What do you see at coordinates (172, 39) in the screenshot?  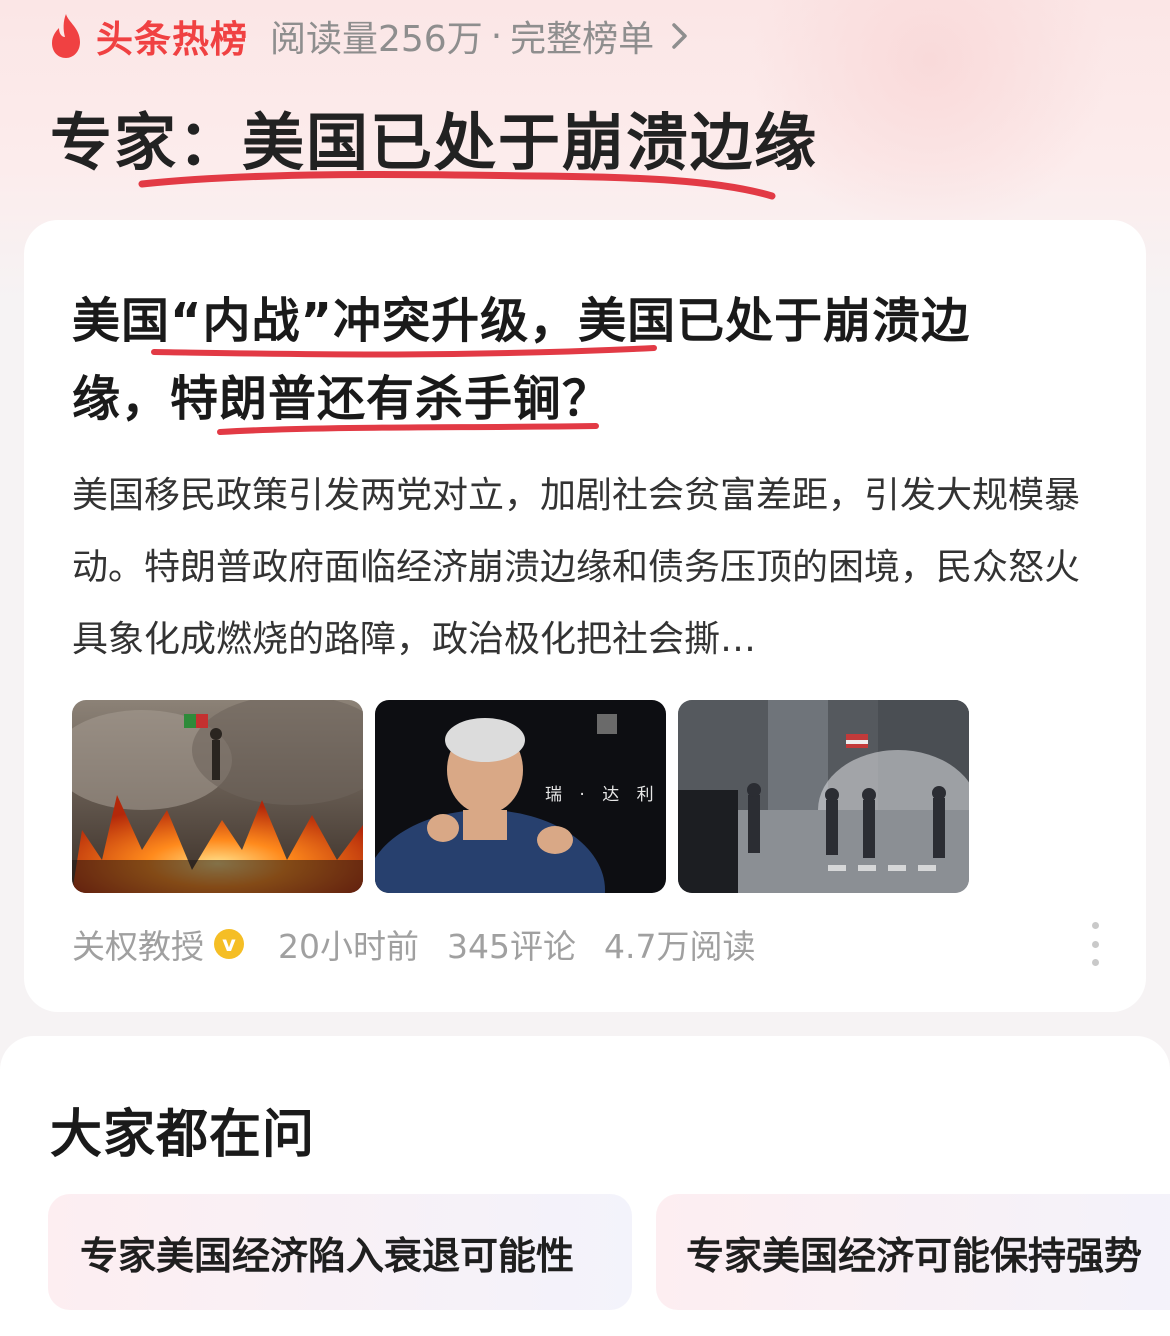 I see `hotlist-brand: 头条热榜` at bounding box center [172, 39].